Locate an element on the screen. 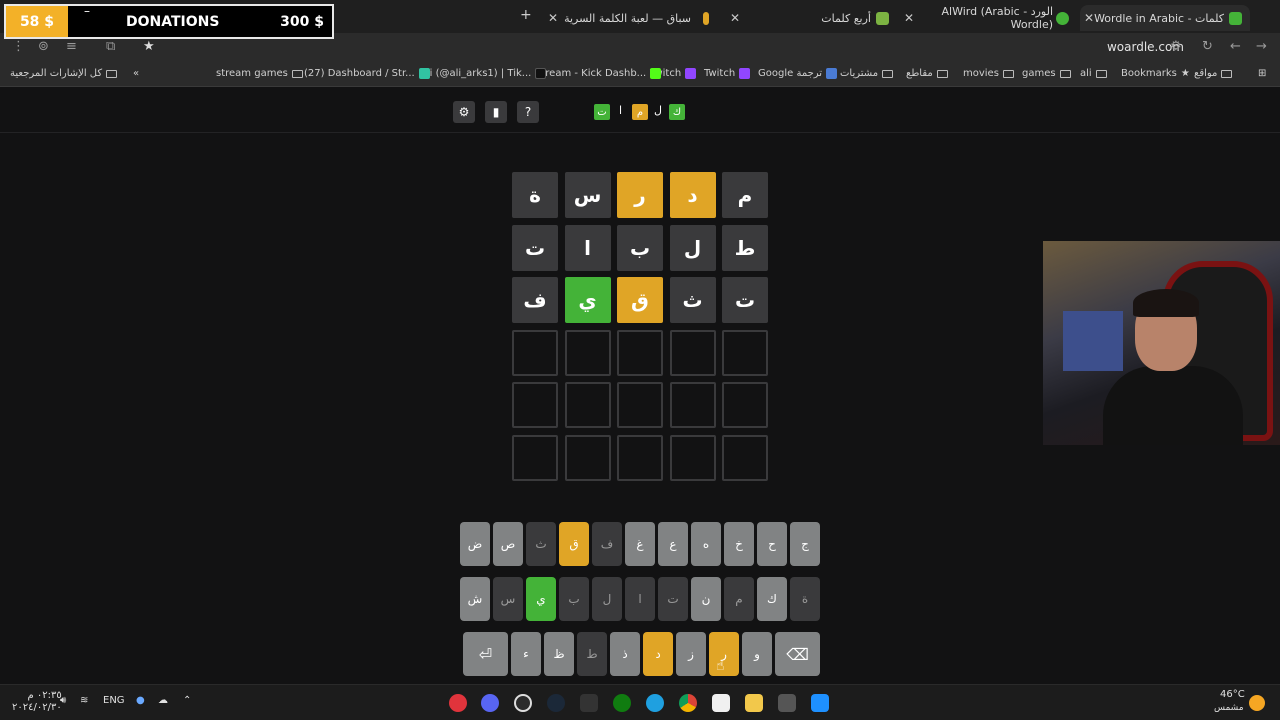 The image size is (1280, 720). keyboard-key: ع is located at coordinates (673, 544).